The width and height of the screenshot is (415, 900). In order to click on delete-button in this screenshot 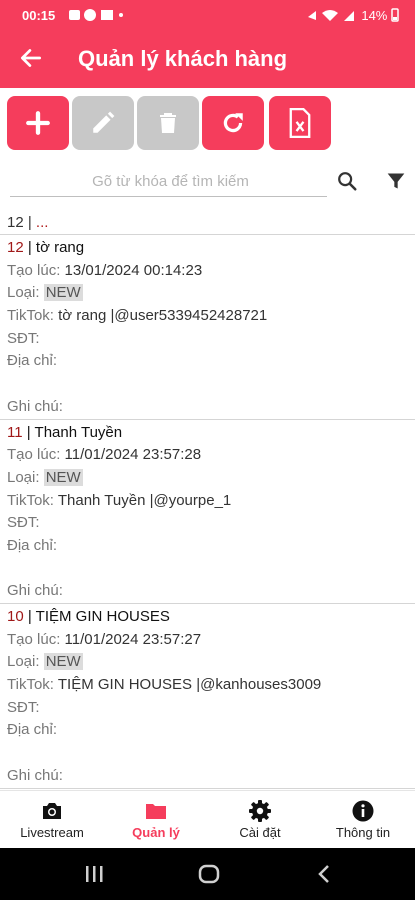, I will do `click(168, 123)`.